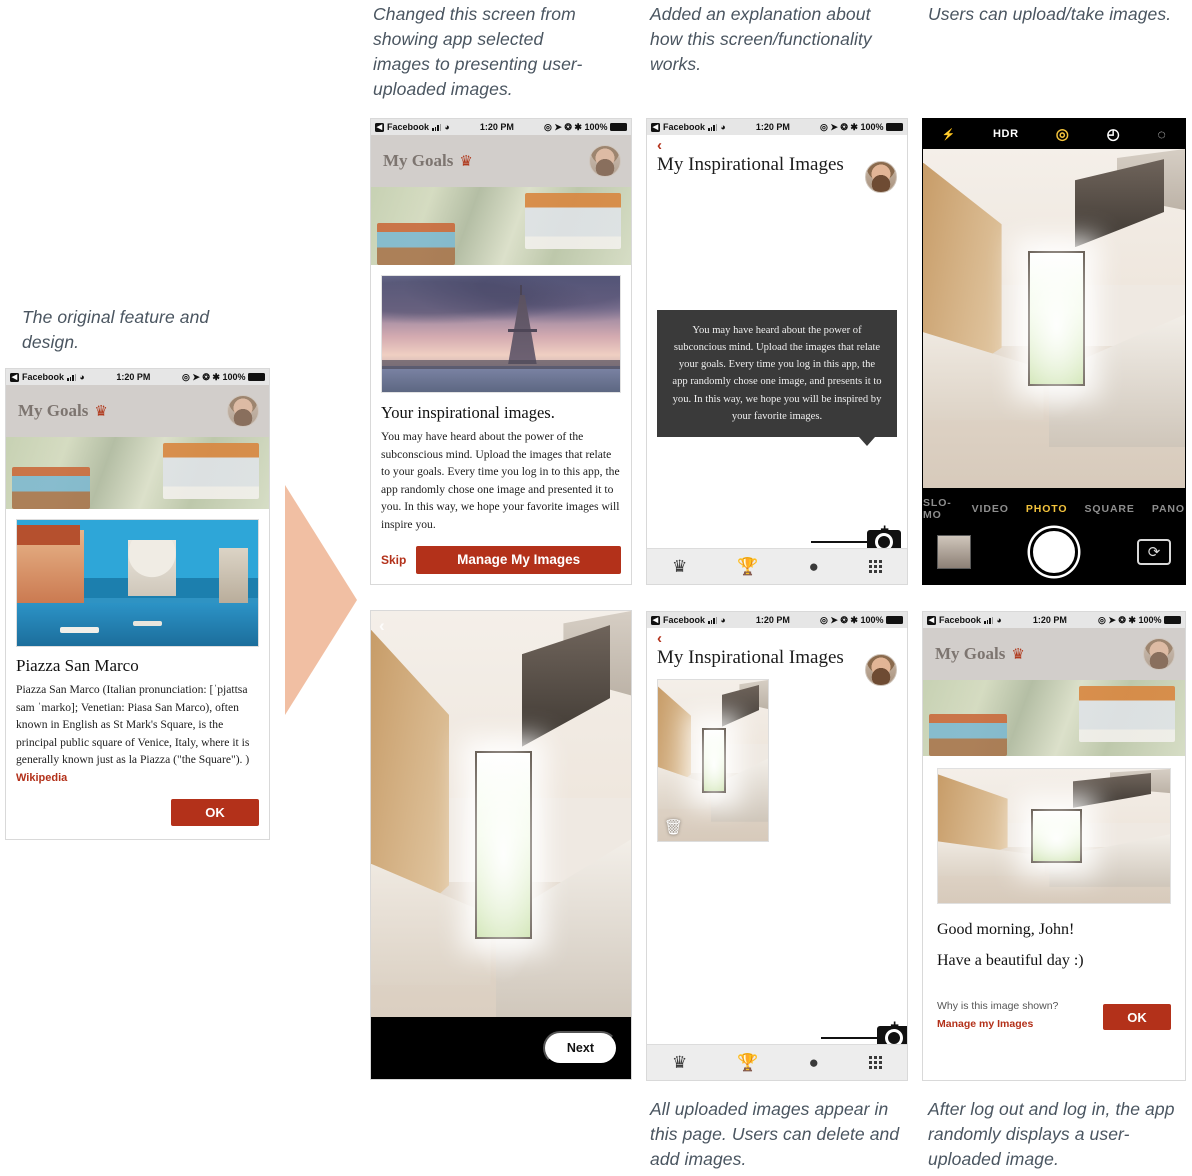  What do you see at coordinates (501, 334) in the screenshot?
I see `eiffel-tower-photo` at bounding box center [501, 334].